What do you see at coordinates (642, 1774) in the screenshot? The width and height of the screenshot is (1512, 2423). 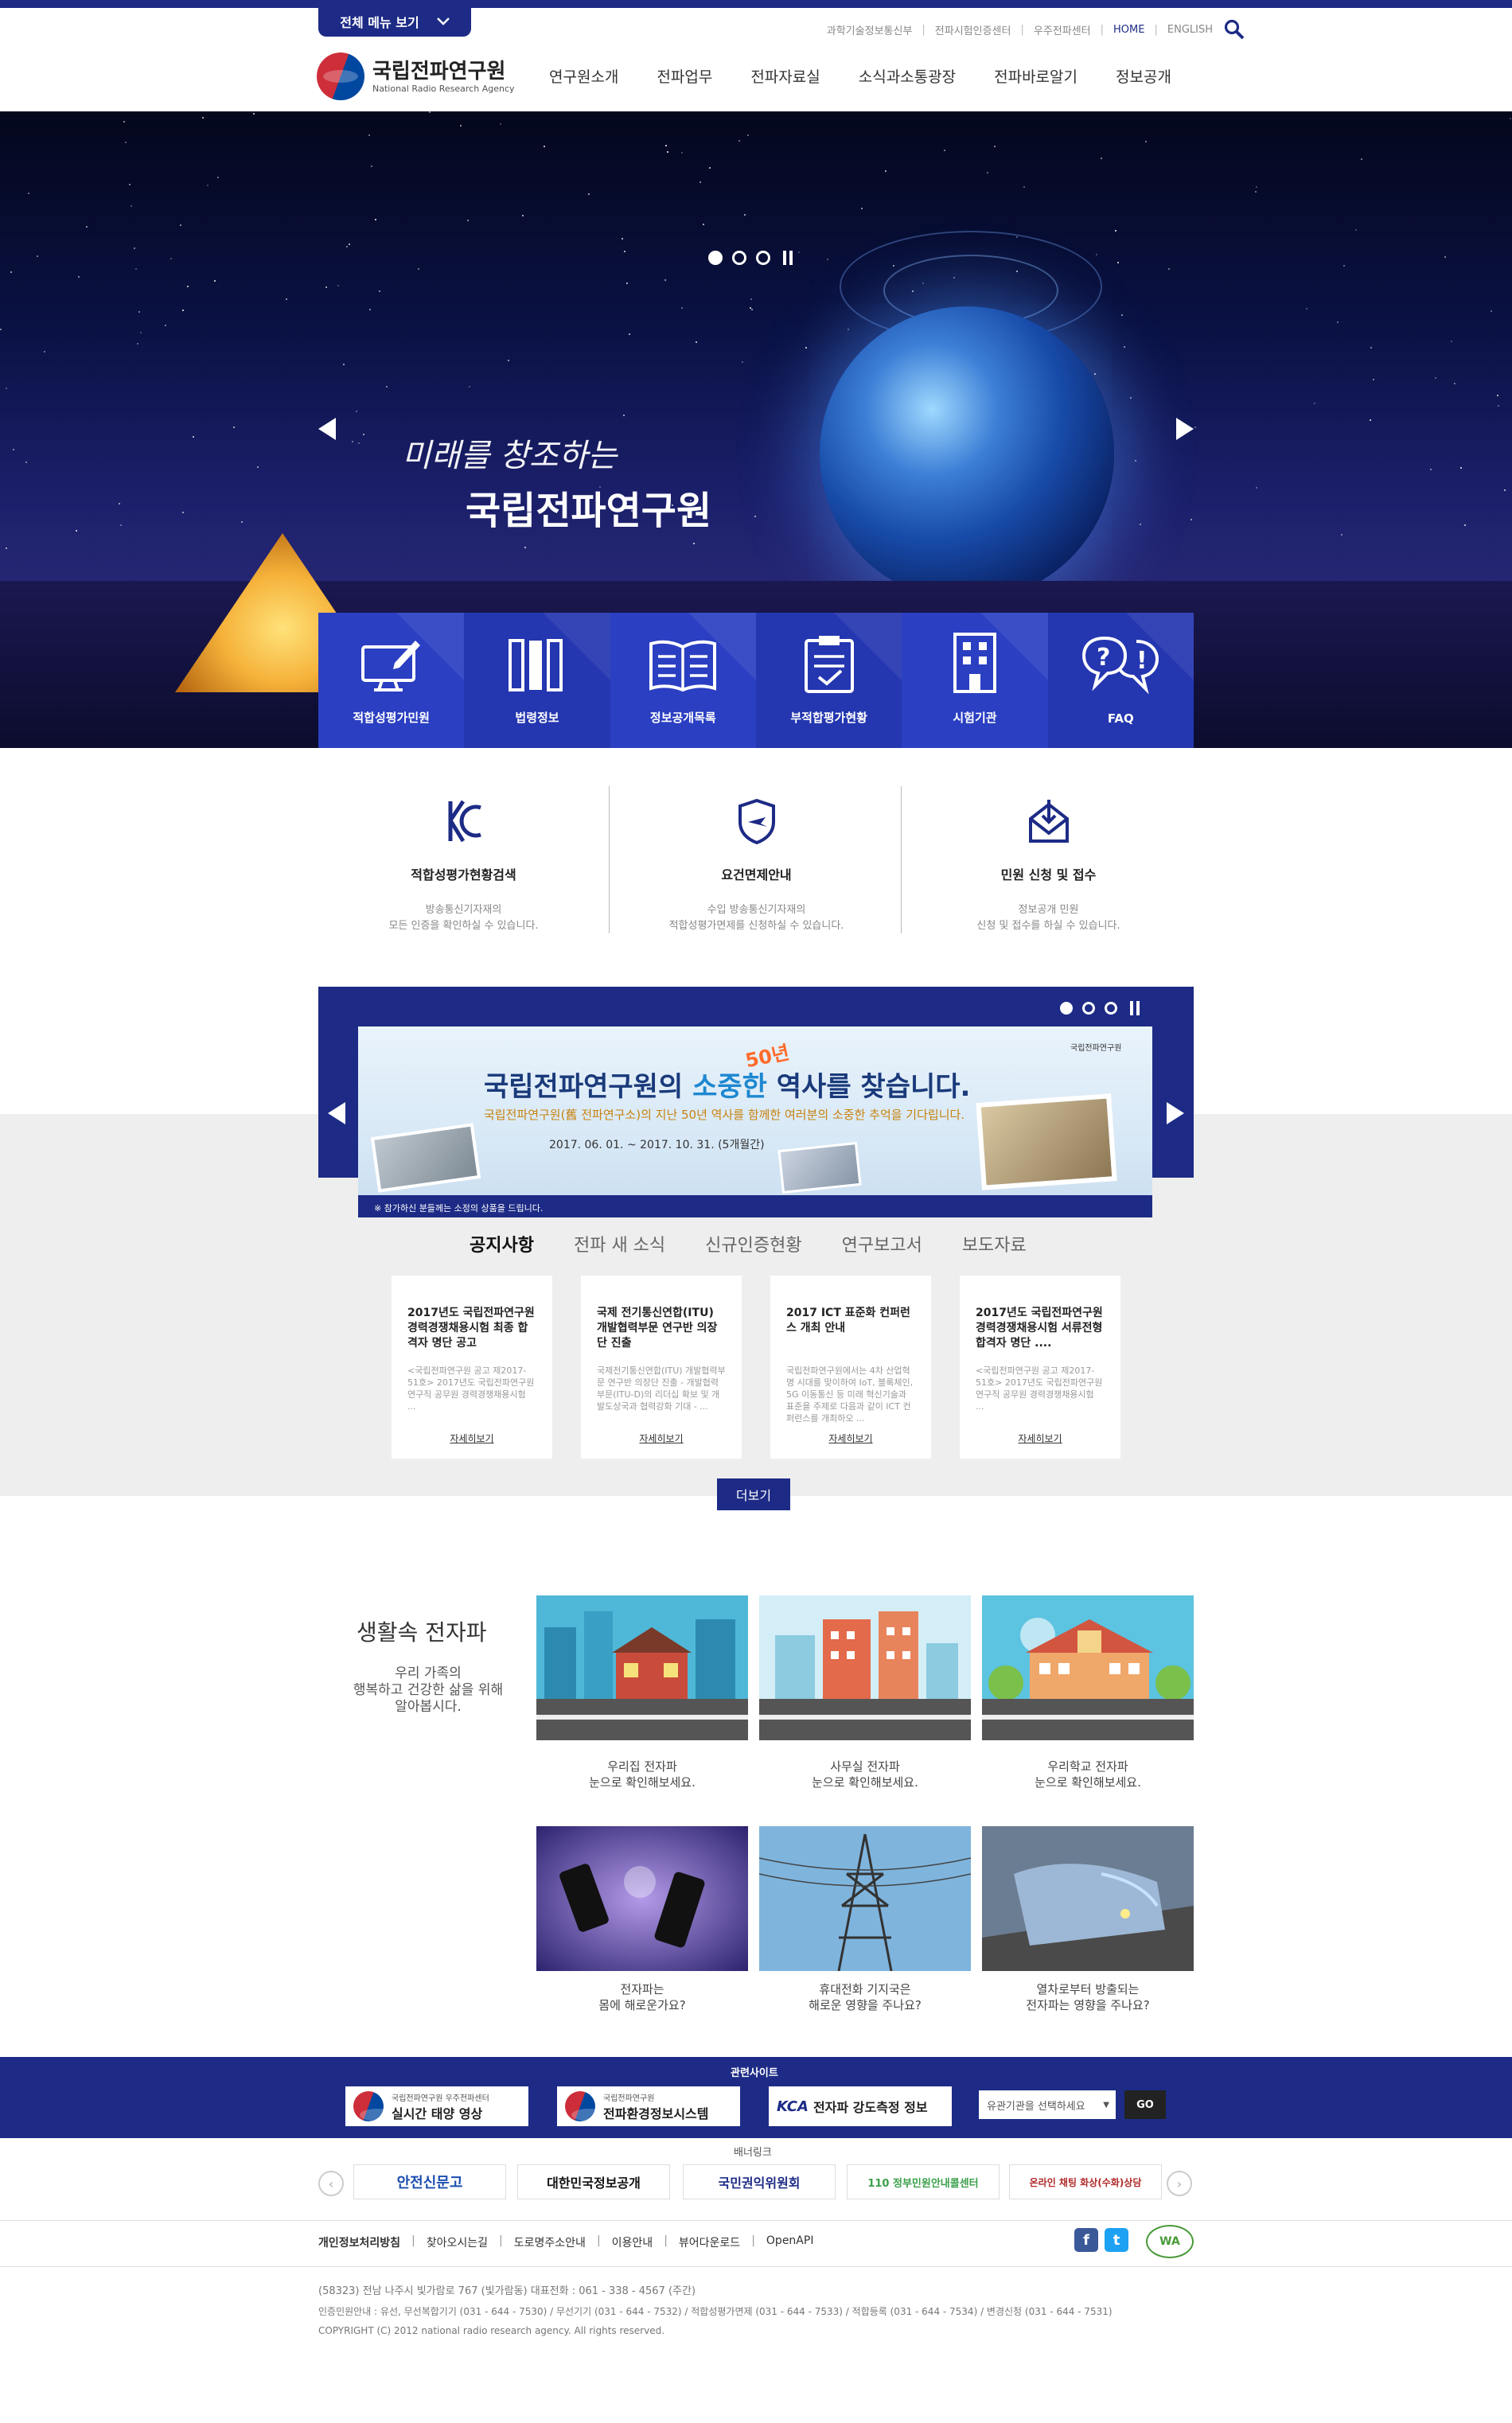 I see `life-caption-home: 우리집 전자파 눈으로 확인해보세요.` at bounding box center [642, 1774].